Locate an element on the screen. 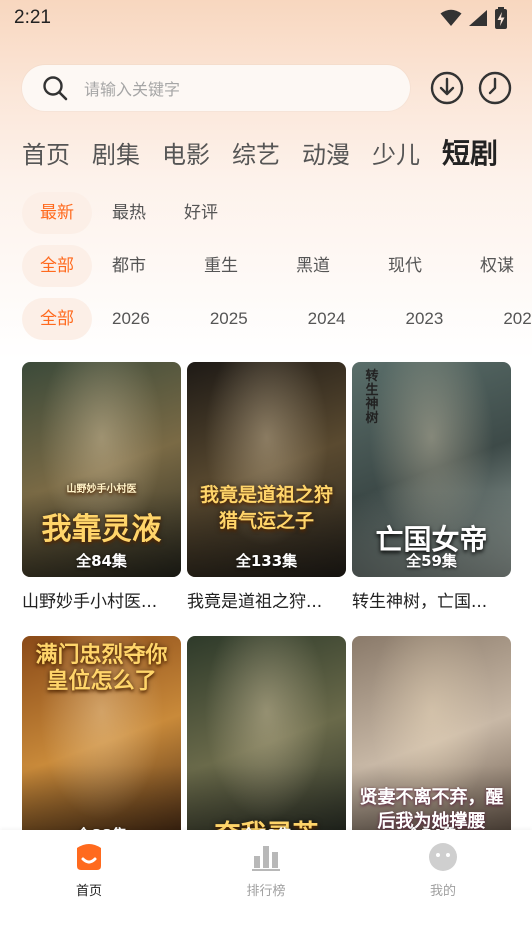  tab-variety: 综艺 is located at coordinates (256, 152).